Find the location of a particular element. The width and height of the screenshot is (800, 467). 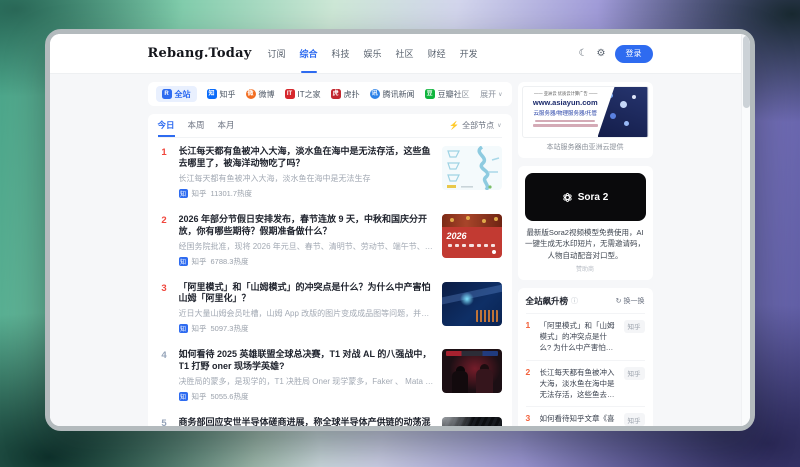

login-button: 登录 is located at coordinates (633, 53).